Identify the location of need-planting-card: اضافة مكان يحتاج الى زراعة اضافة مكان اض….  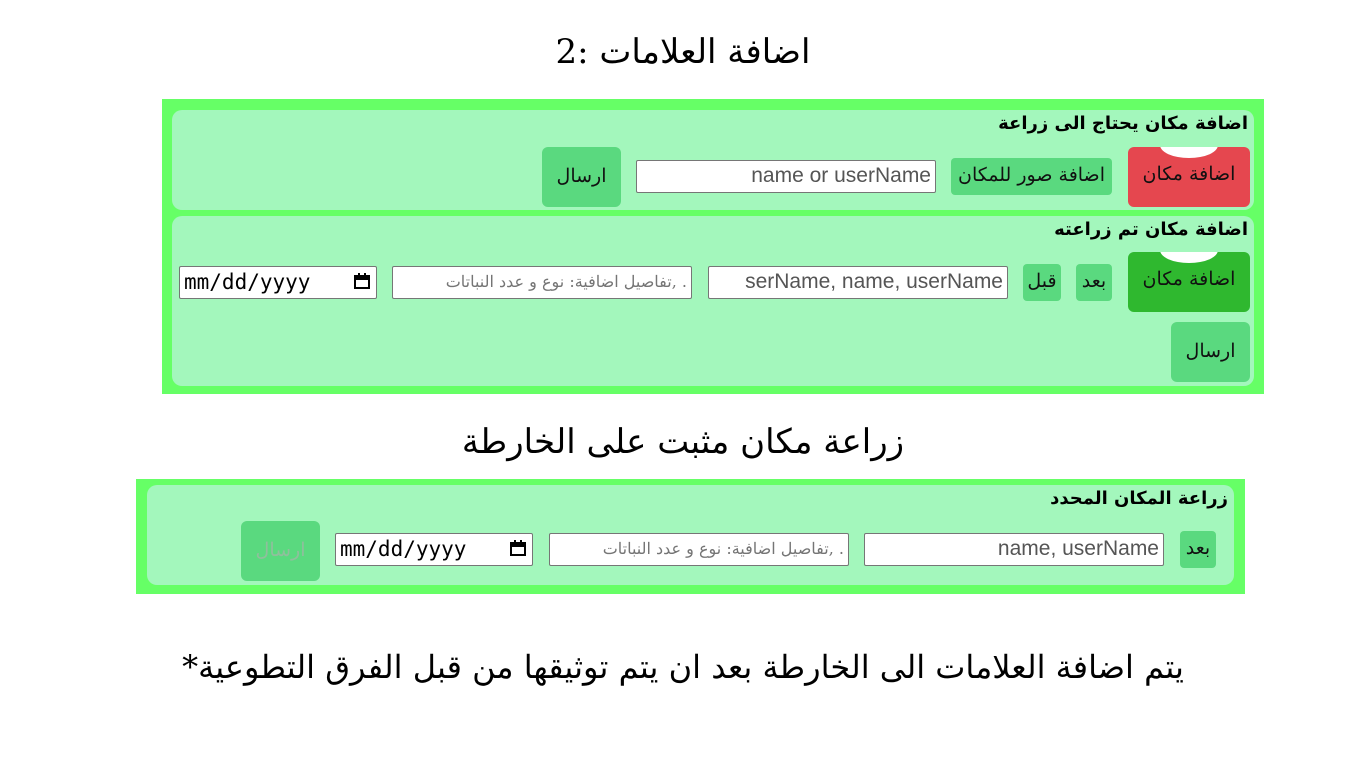
(713, 160).